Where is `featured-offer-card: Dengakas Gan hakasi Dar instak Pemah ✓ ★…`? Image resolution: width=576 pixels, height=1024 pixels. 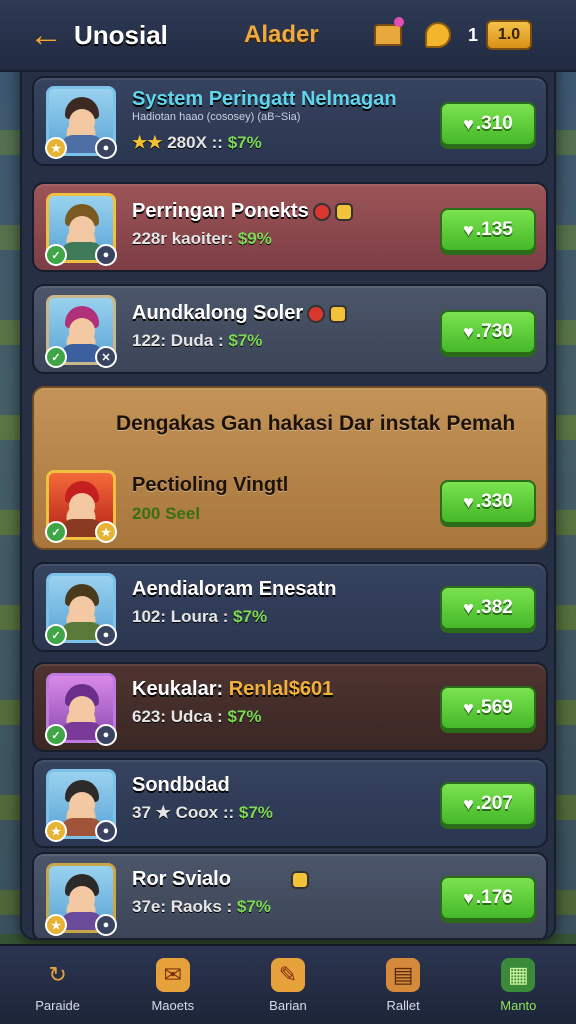
featured-offer-card: Dengakas Gan hakasi Dar instak Pemah ✓ ★… is located at coordinates (290, 468).